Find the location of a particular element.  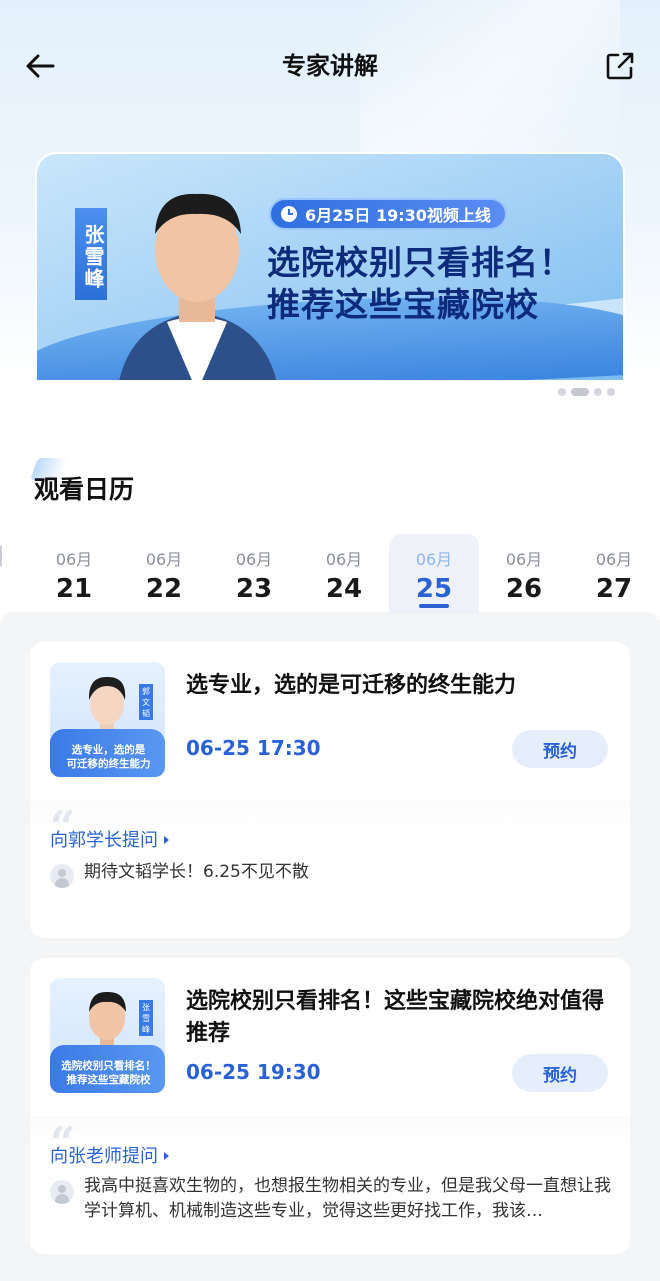

date-cell: 06月 23 is located at coordinates (254, 574).